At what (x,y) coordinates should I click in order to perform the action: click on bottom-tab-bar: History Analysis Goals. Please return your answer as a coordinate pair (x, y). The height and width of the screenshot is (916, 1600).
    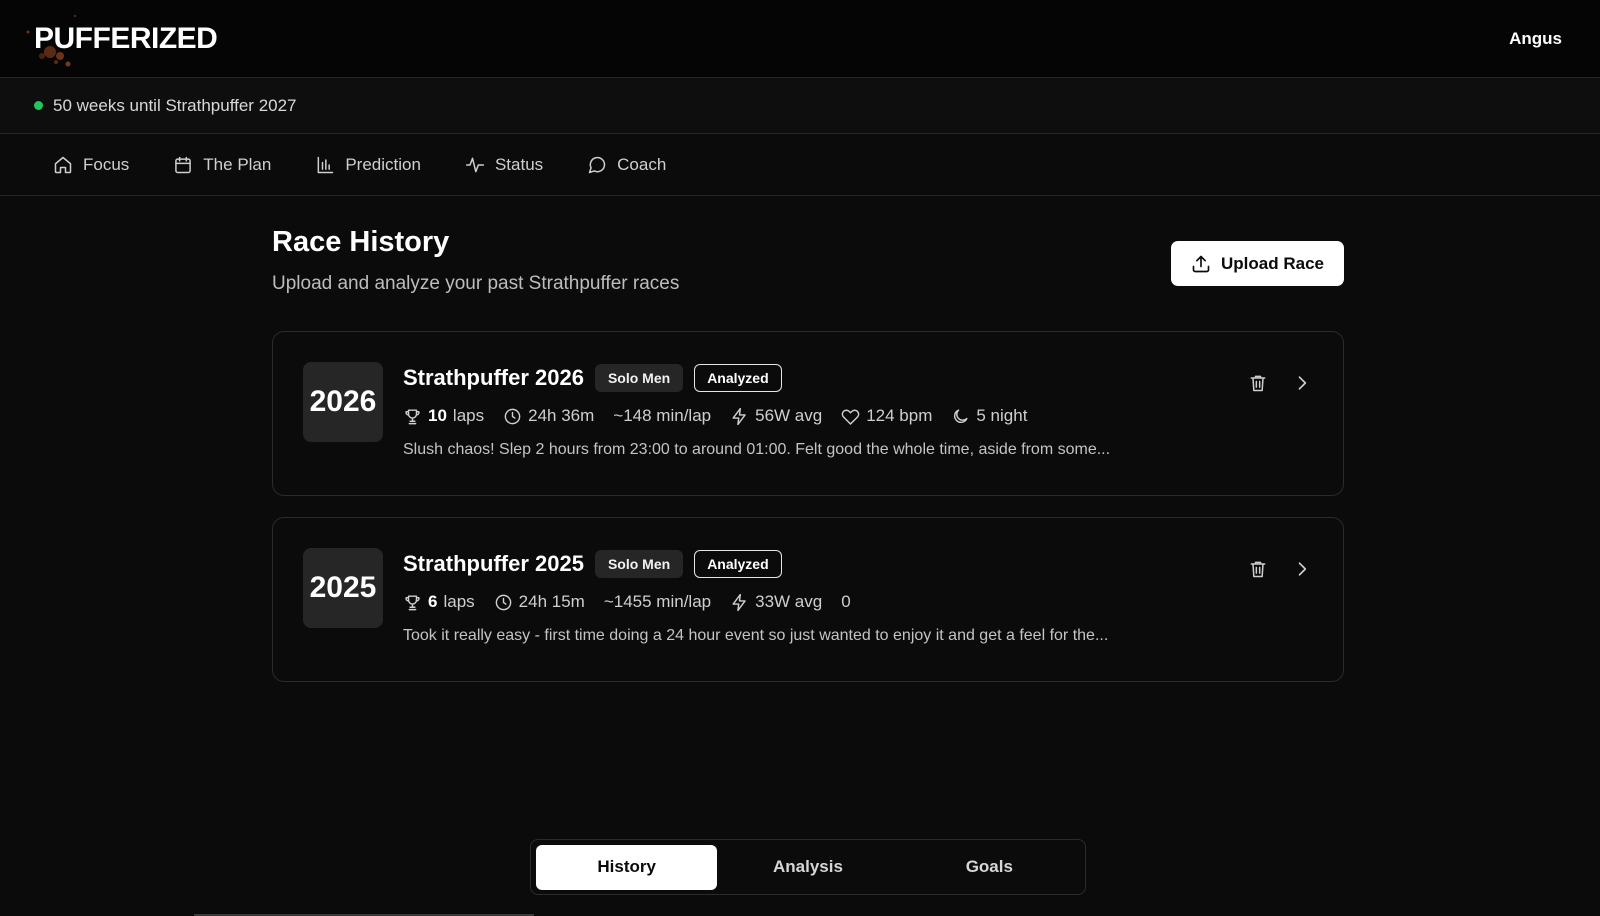
    Looking at the image, I should click on (808, 867).